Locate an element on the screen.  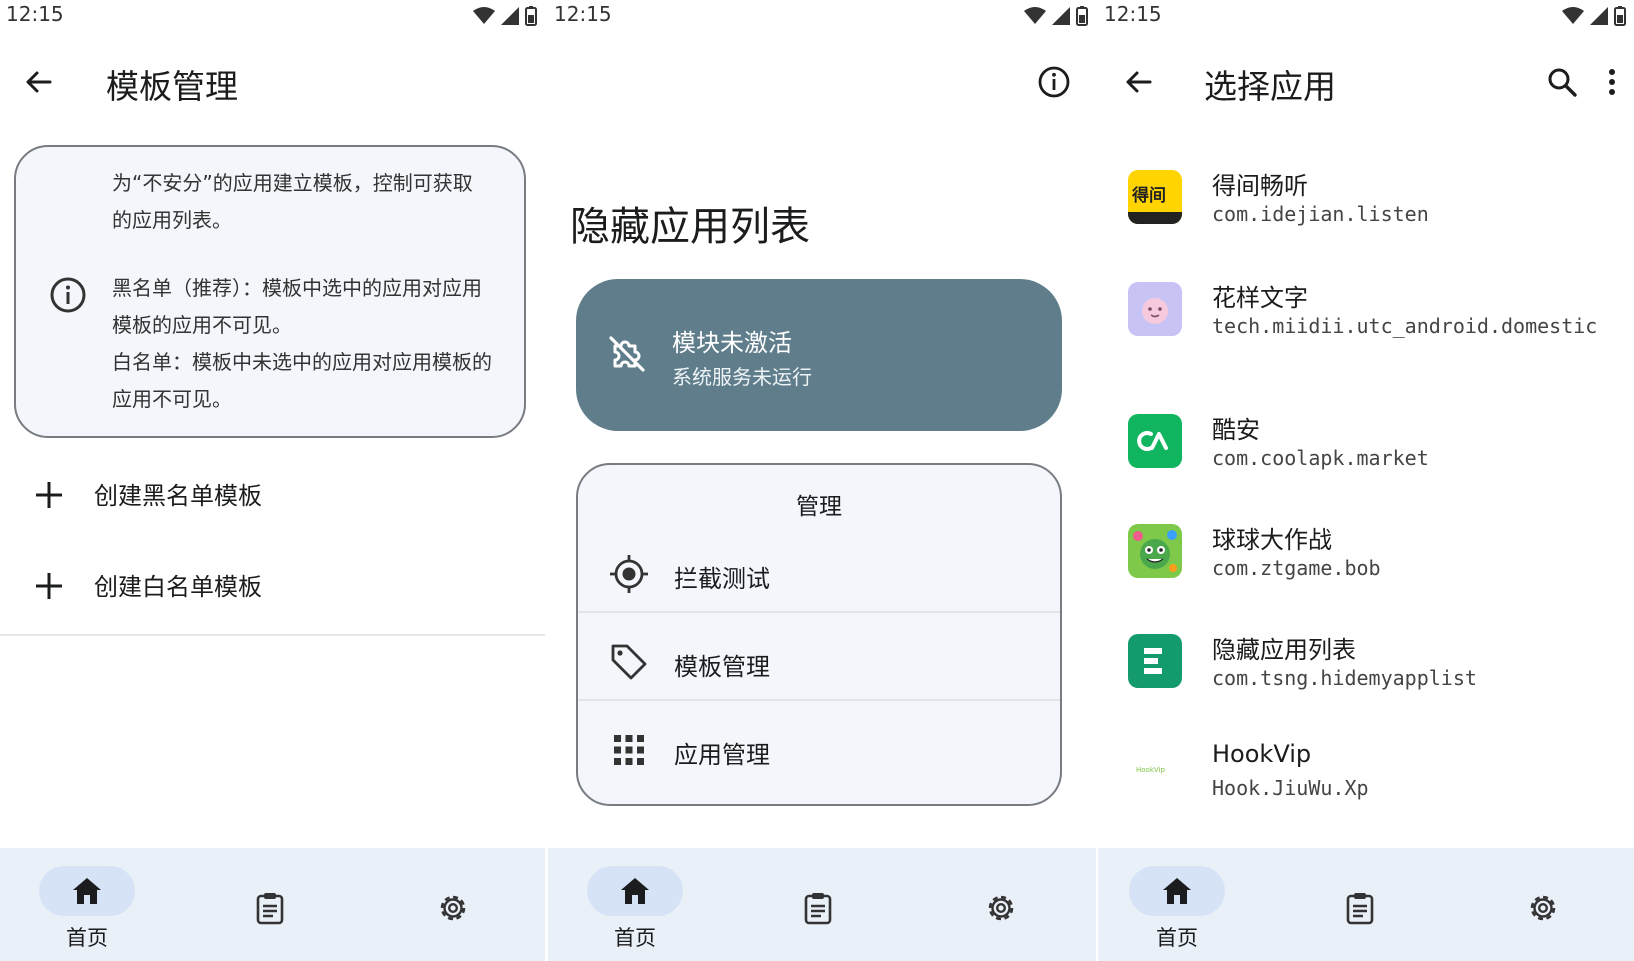
page-title: 模板管理 is located at coordinates (172, 86).